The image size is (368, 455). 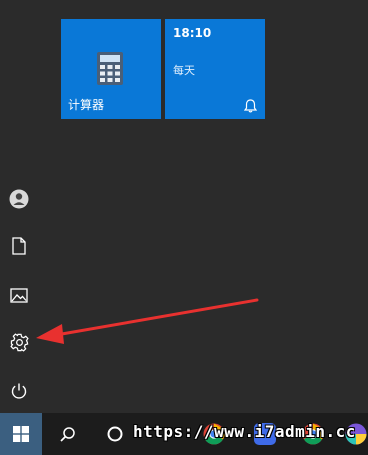 I want to click on windows-start-icon, so click(x=21, y=434).